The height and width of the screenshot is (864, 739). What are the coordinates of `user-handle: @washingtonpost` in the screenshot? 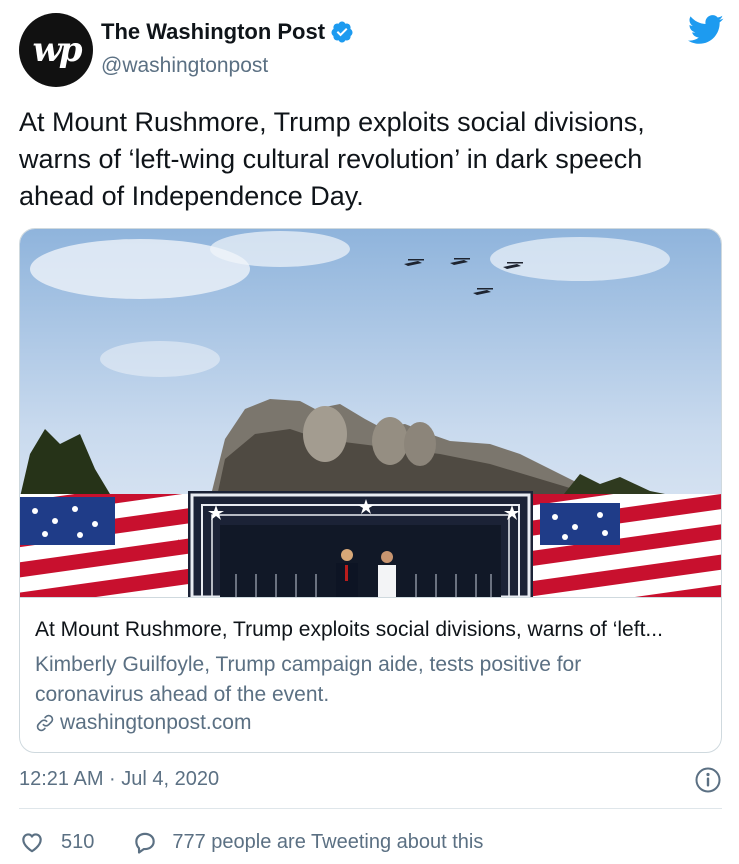 It's located at (184, 66).